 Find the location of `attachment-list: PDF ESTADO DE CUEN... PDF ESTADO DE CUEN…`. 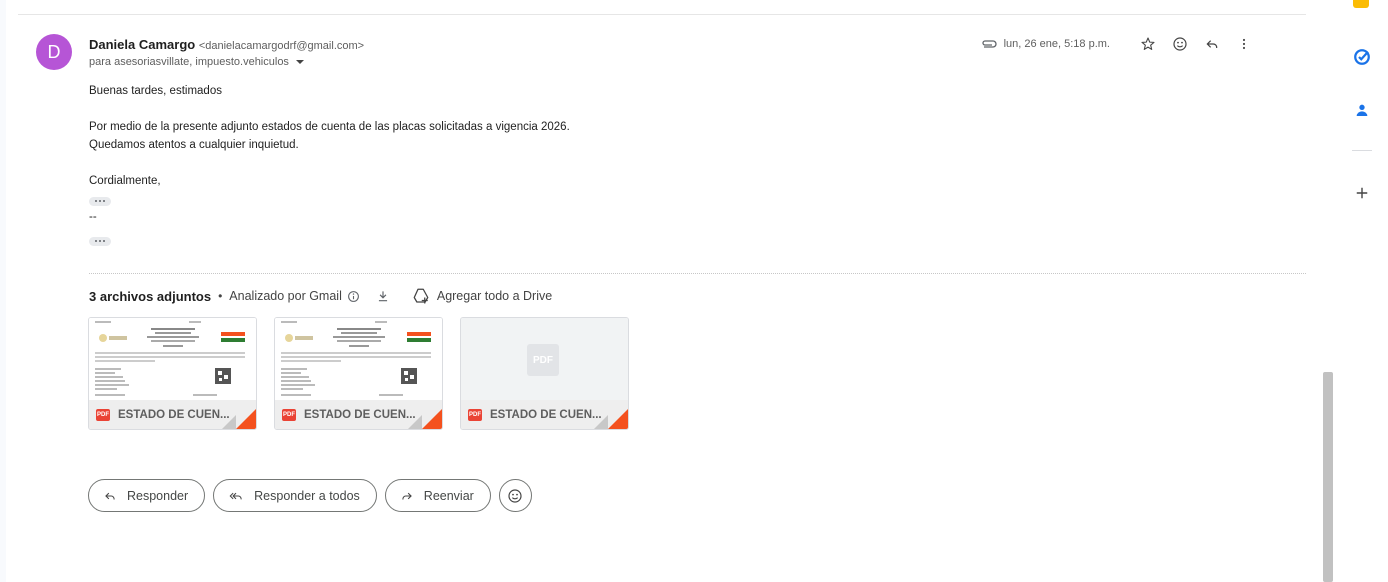

attachment-list: PDF ESTADO DE CUEN... PDF ESTADO DE CUEN… is located at coordinates (358, 373).